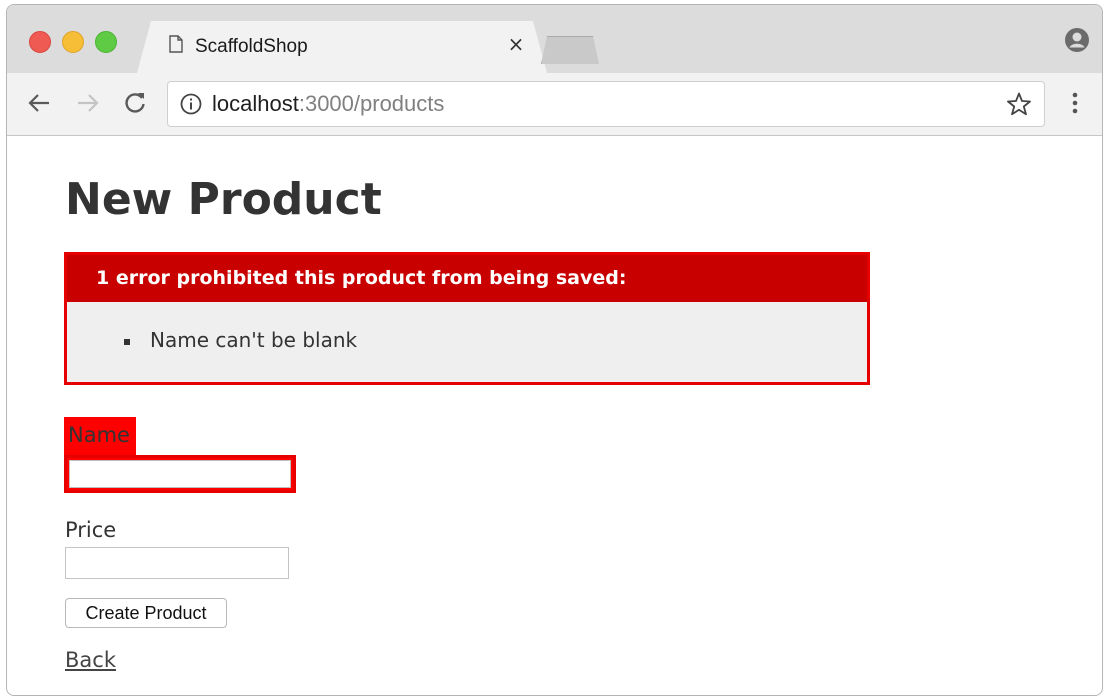 This screenshot has width=1107, height=698. What do you see at coordinates (1019, 104) in the screenshot?
I see `star-icon` at bounding box center [1019, 104].